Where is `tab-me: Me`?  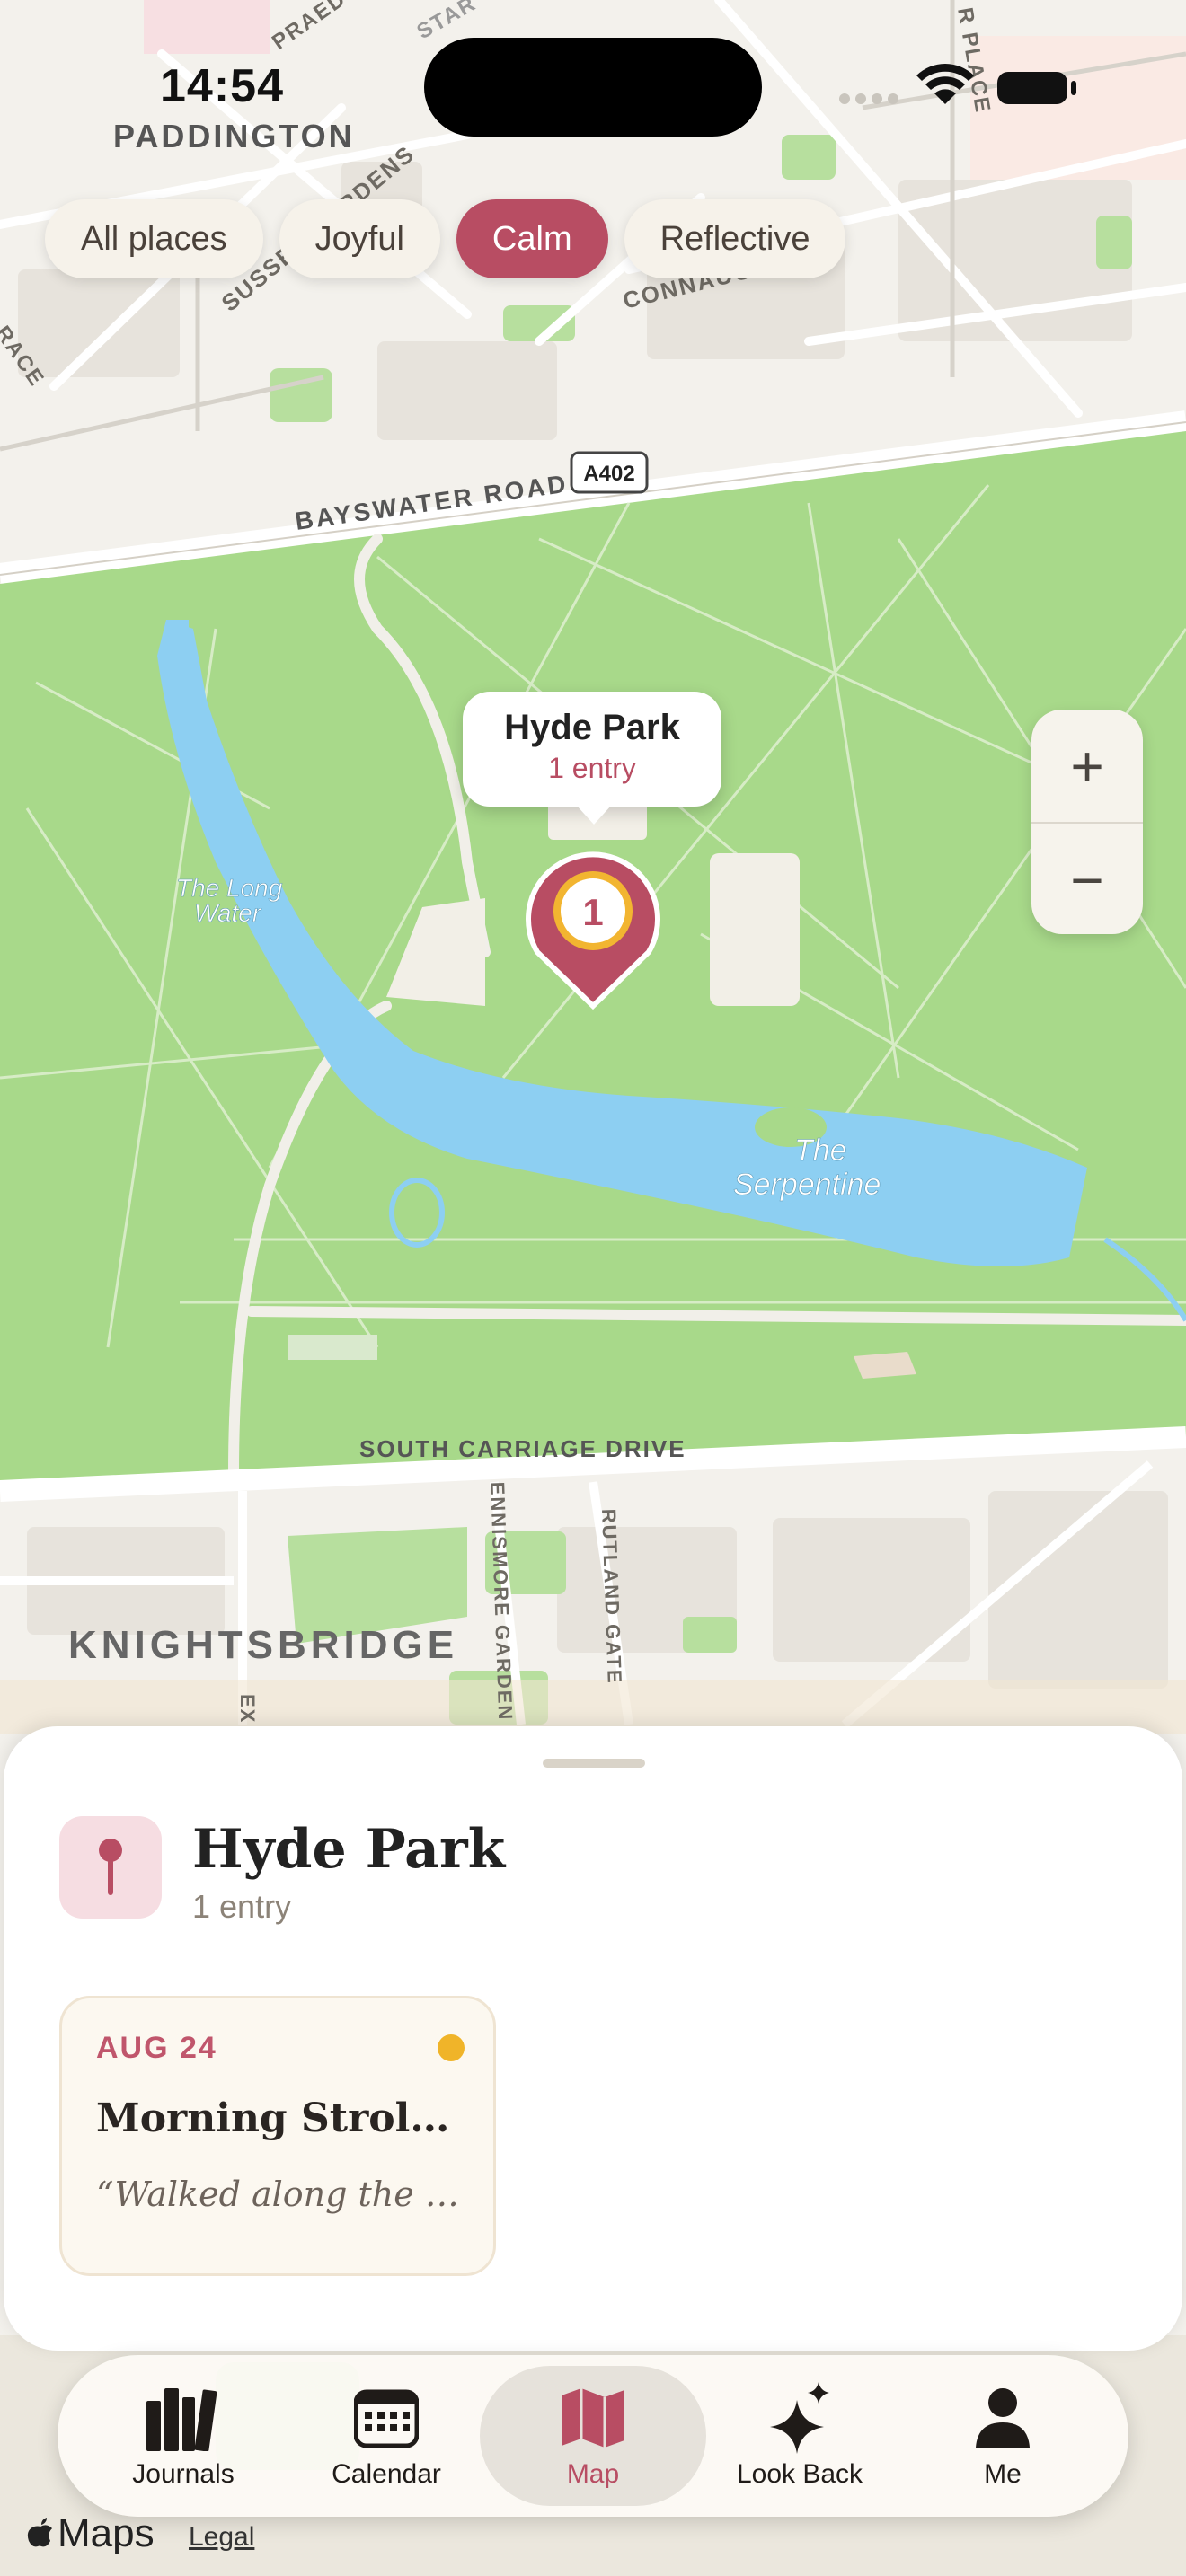 tab-me: Me is located at coordinates (1003, 2436).